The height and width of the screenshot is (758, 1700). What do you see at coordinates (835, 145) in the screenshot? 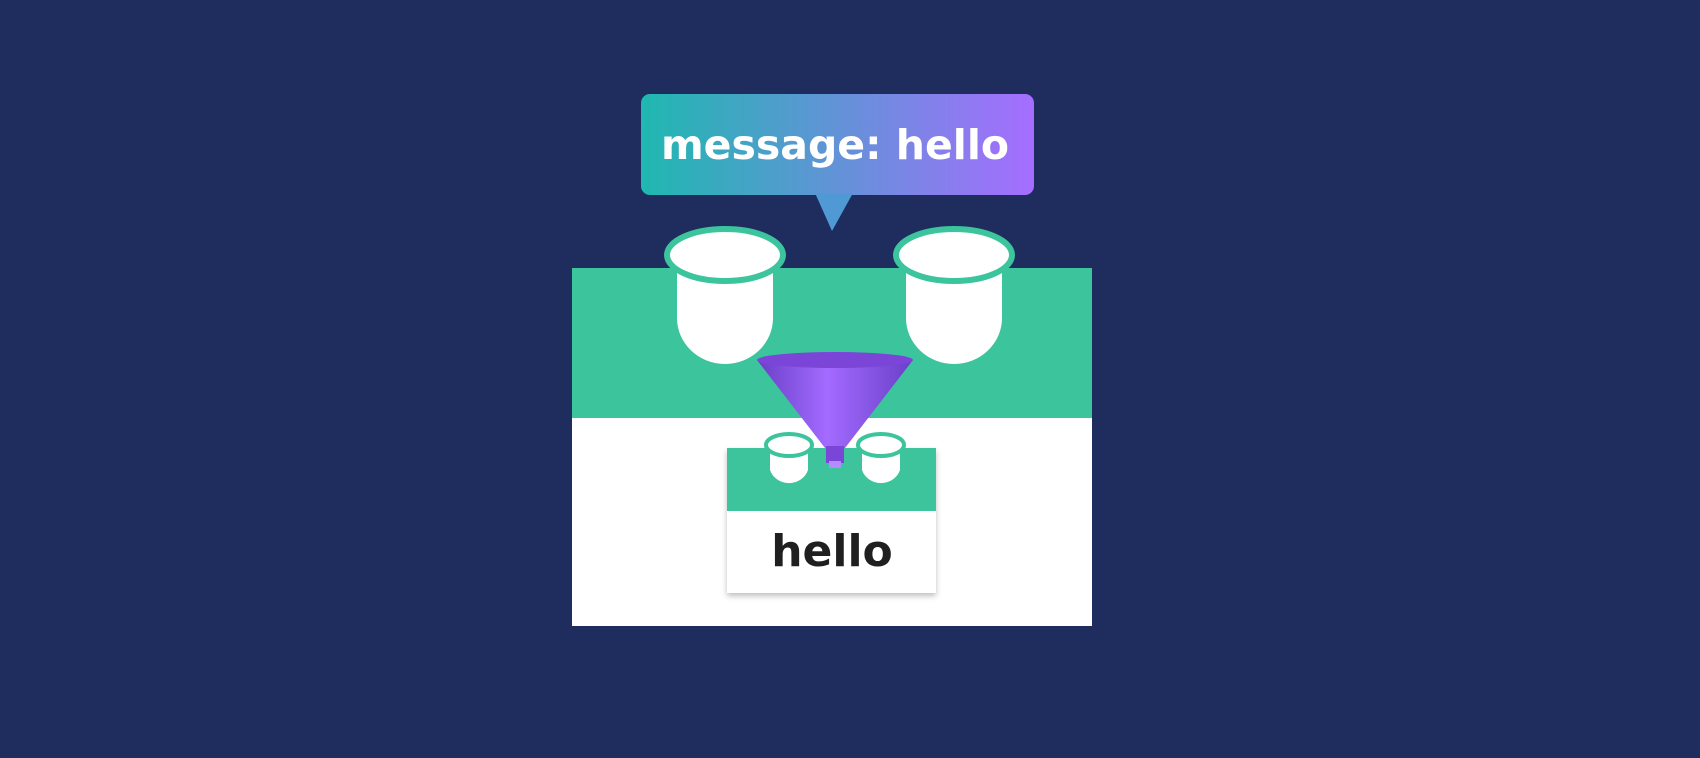
I see `speech-bubble-text: message: hello` at bounding box center [835, 145].